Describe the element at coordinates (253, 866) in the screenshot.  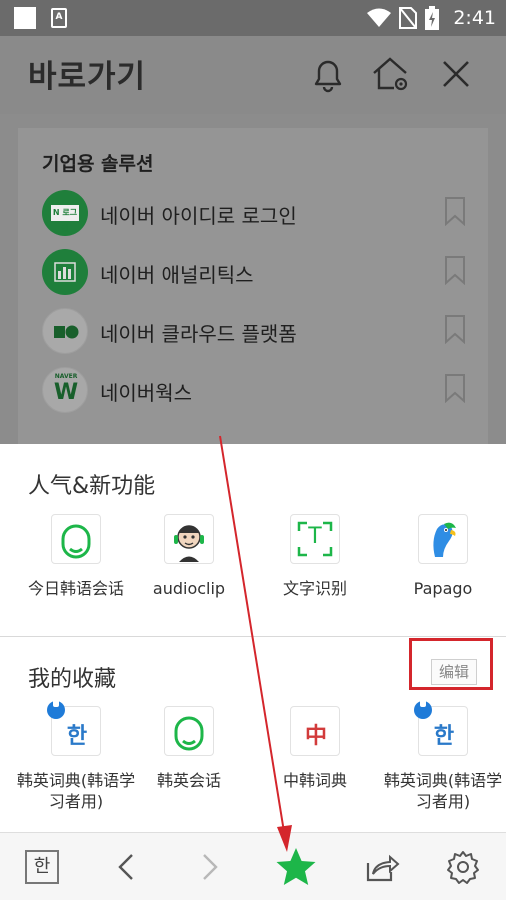
I see `bottom-toolbar: 한` at that location.